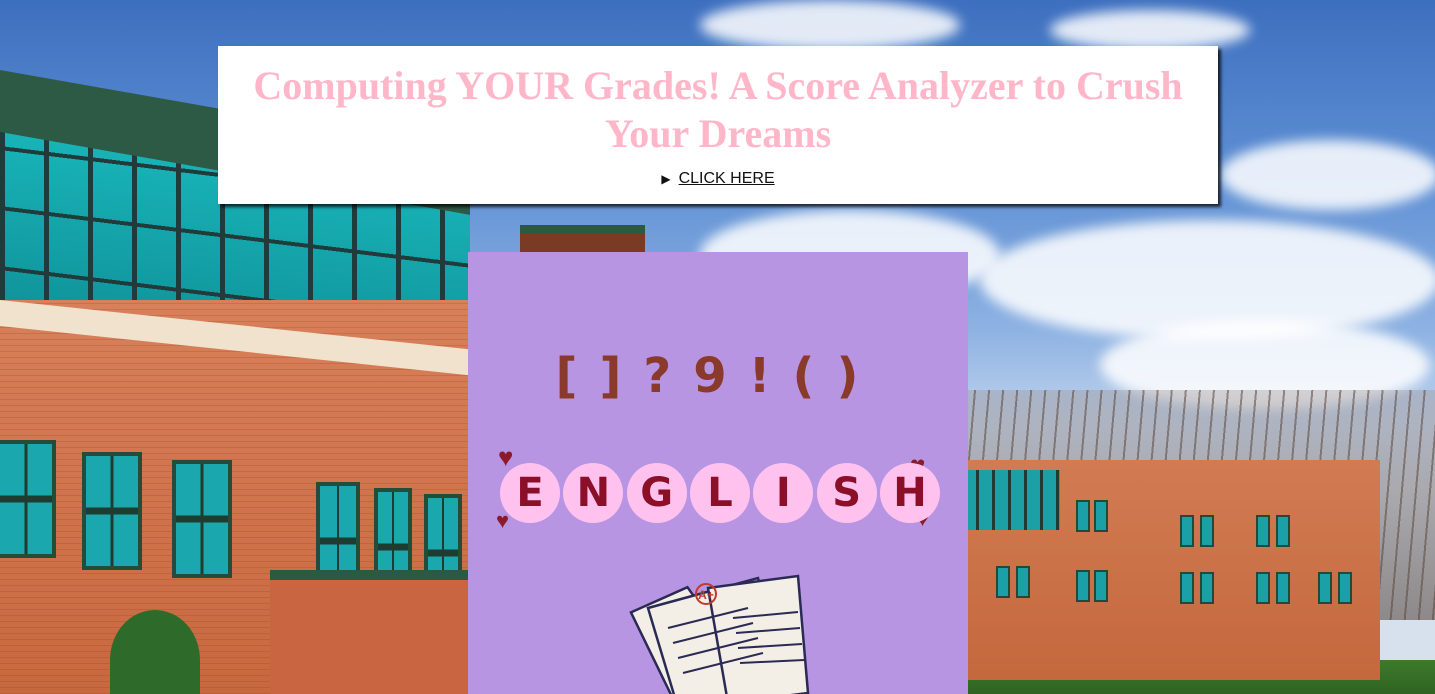 The height and width of the screenshot is (694, 1435). Describe the element at coordinates (530, 493) in the screenshot. I see `letter-bubble: E` at that location.